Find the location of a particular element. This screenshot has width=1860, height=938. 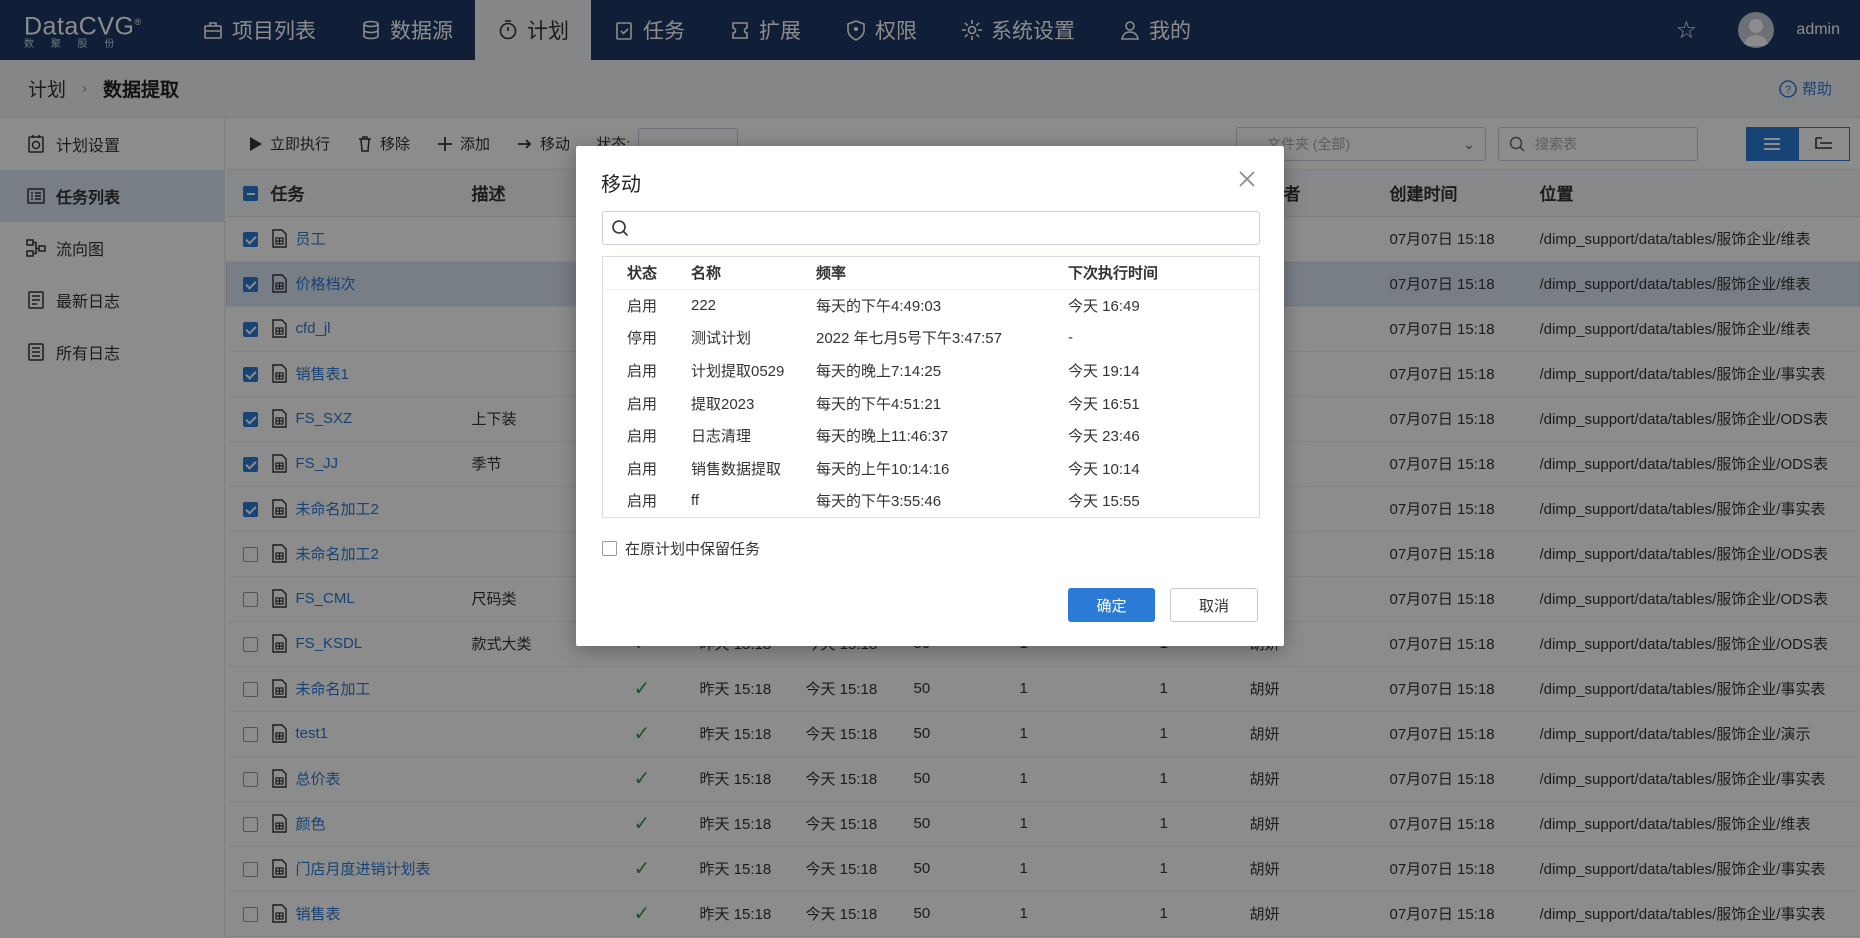

plan-row: 启用 提取2023 每天的下午4:51:21 今天 16:51 is located at coordinates (931, 403).